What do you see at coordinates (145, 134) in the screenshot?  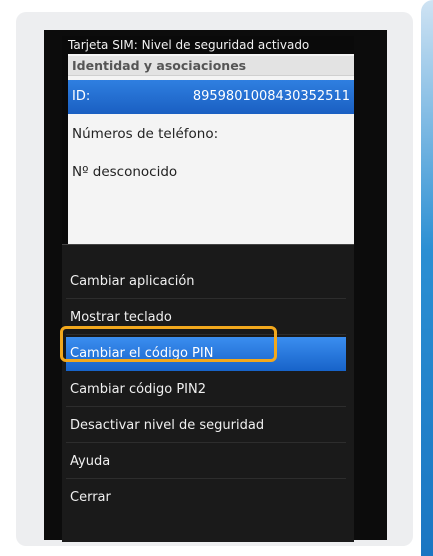 I see `phone-numbers-label: Números de teléfono:` at bounding box center [145, 134].